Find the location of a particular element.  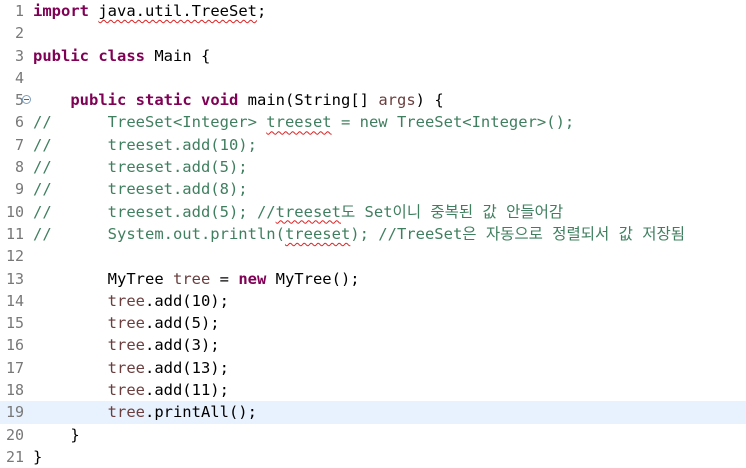

comment-token: // treeset.add(5); is located at coordinates (140, 167).